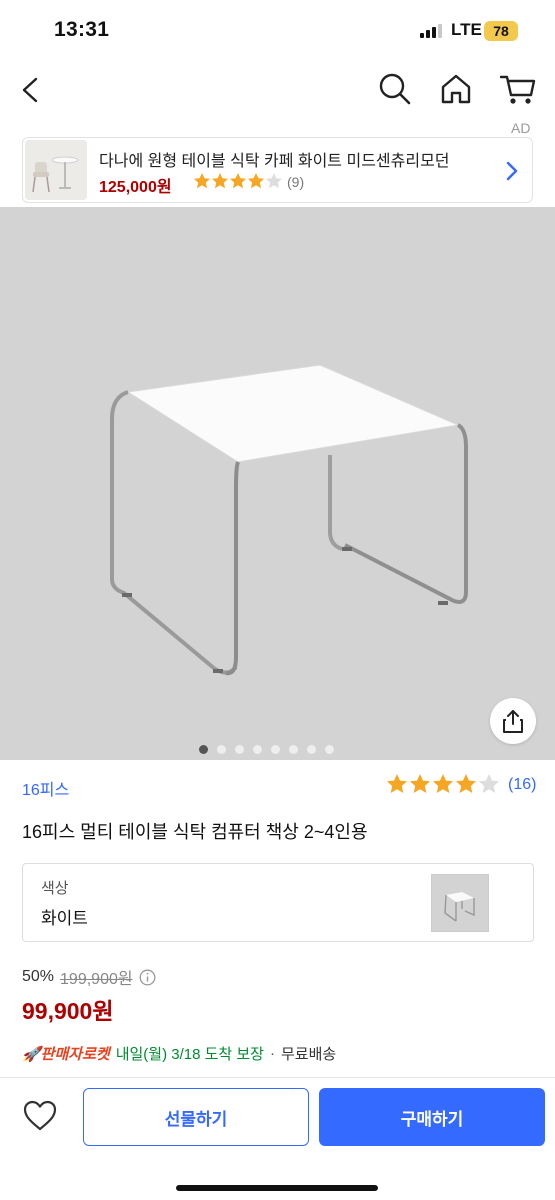 The width and height of the screenshot is (555, 1200). I want to click on home-indicator, so click(277, 1188).